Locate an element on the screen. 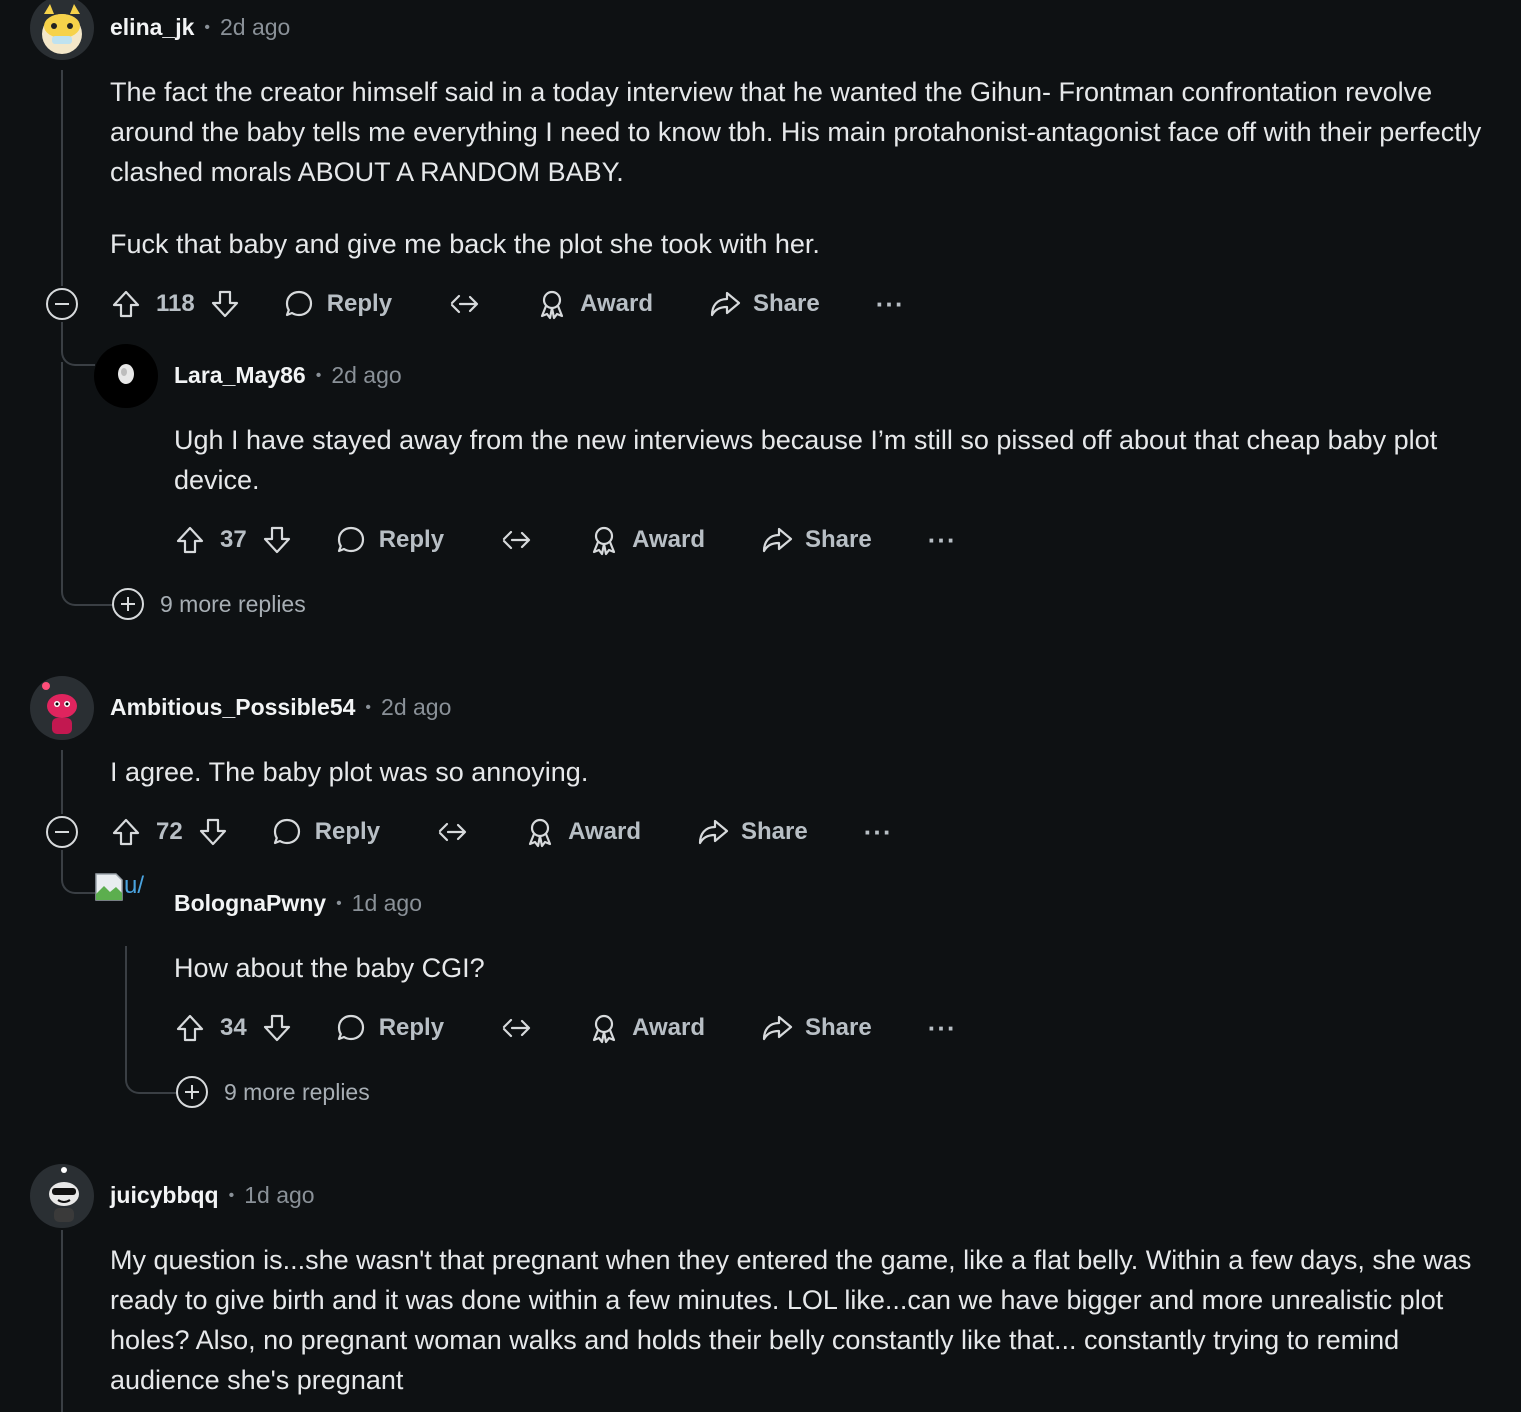 The height and width of the screenshot is (1412, 1521). vote-group: 72 is located at coordinates (169, 832).